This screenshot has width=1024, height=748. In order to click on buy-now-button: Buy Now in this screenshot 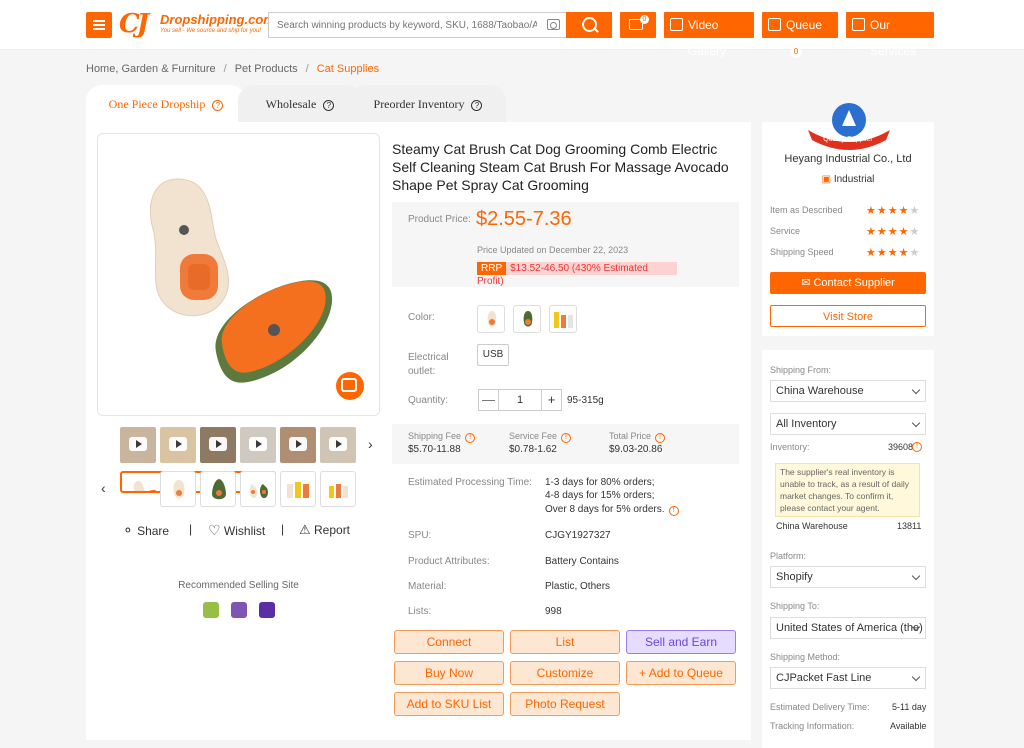, I will do `click(449, 673)`.